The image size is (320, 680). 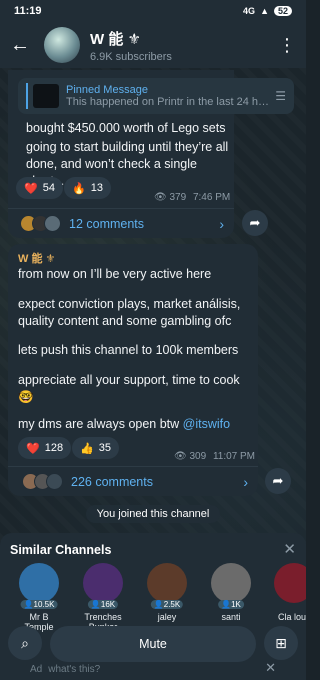 What do you see at coordinates (99, 424) in the screenshot?
I see `dm-text: my dms are always open btw` at bounding box center [99, 424].